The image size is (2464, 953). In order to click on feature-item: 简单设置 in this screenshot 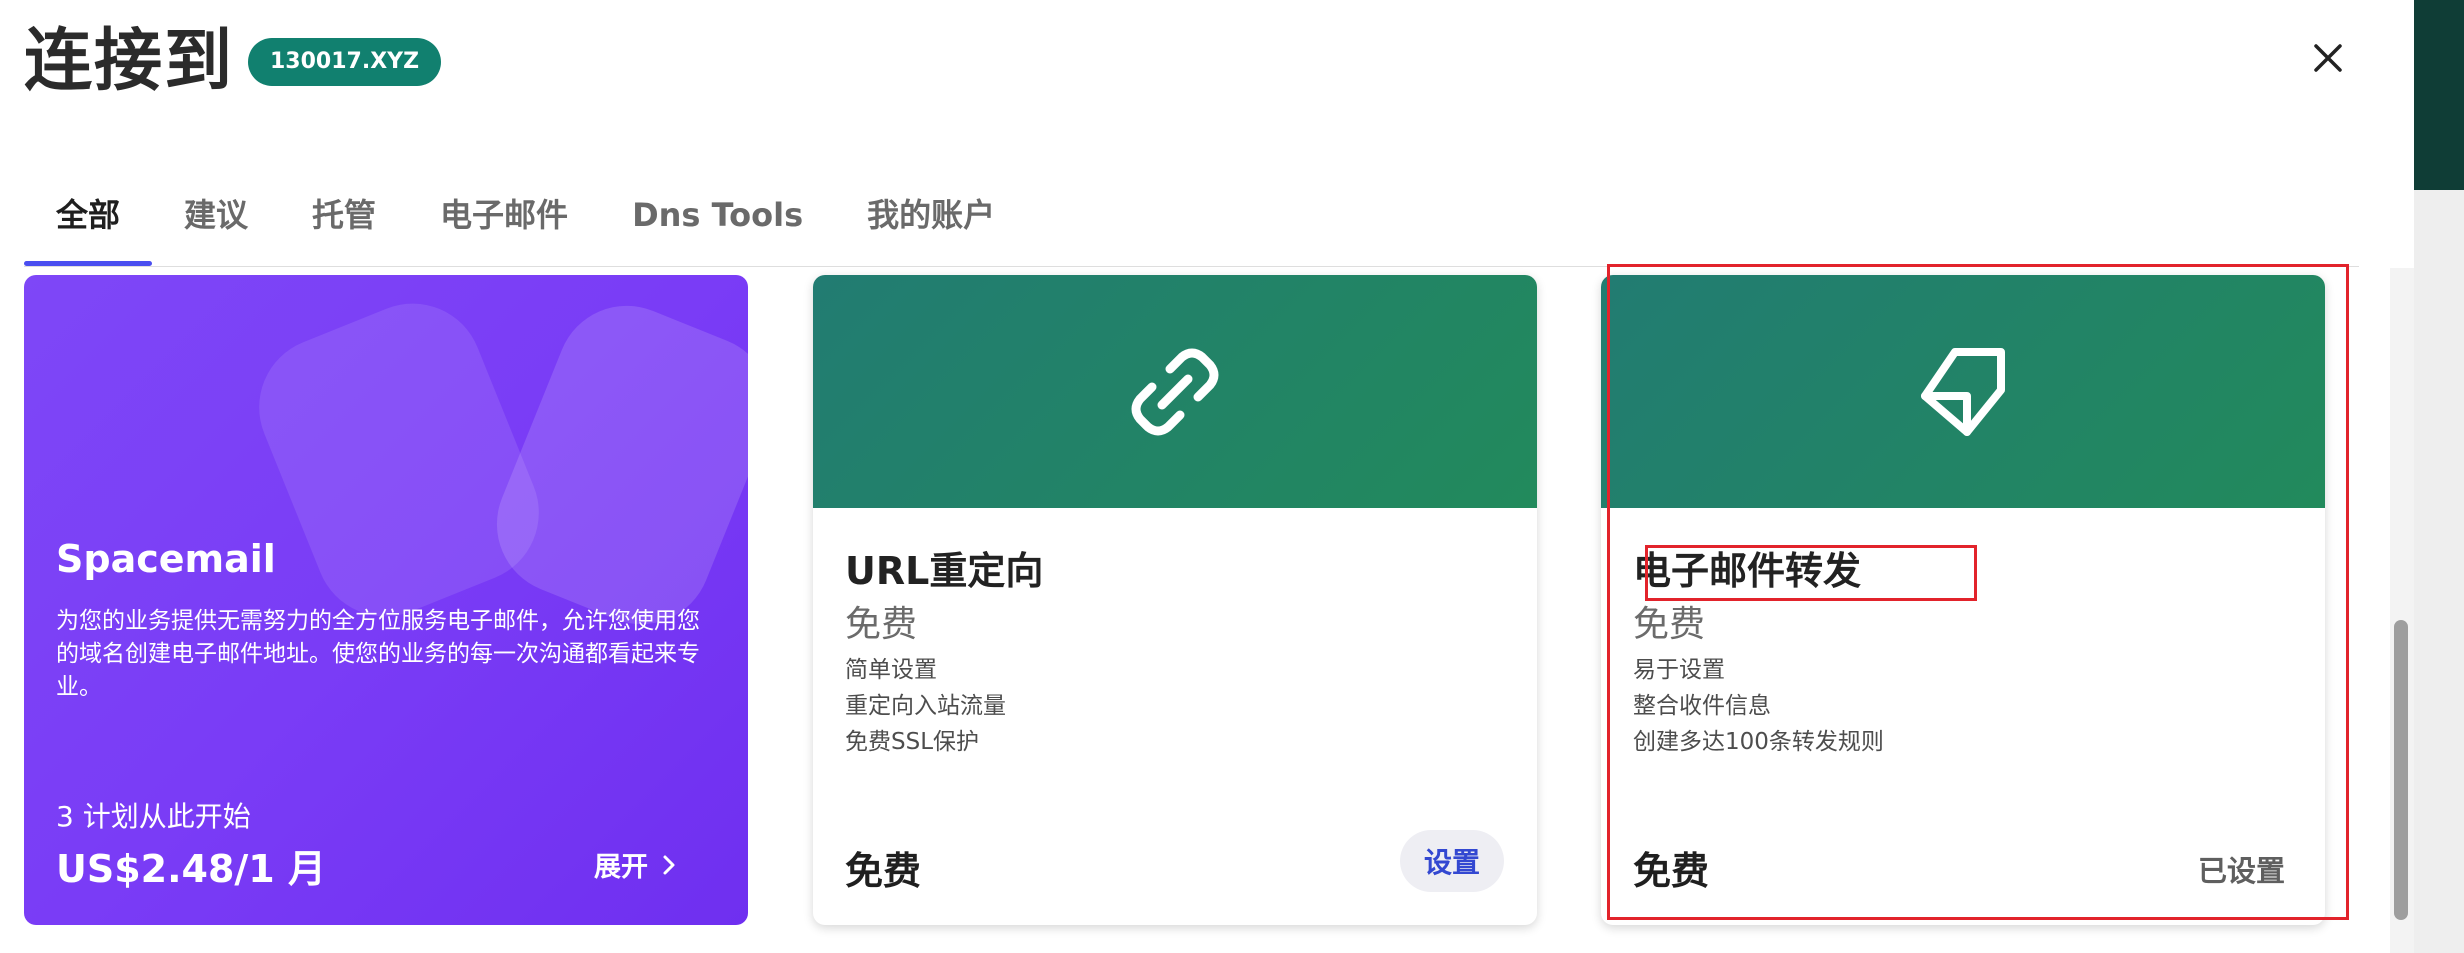, I will do `click(891, 670)`.